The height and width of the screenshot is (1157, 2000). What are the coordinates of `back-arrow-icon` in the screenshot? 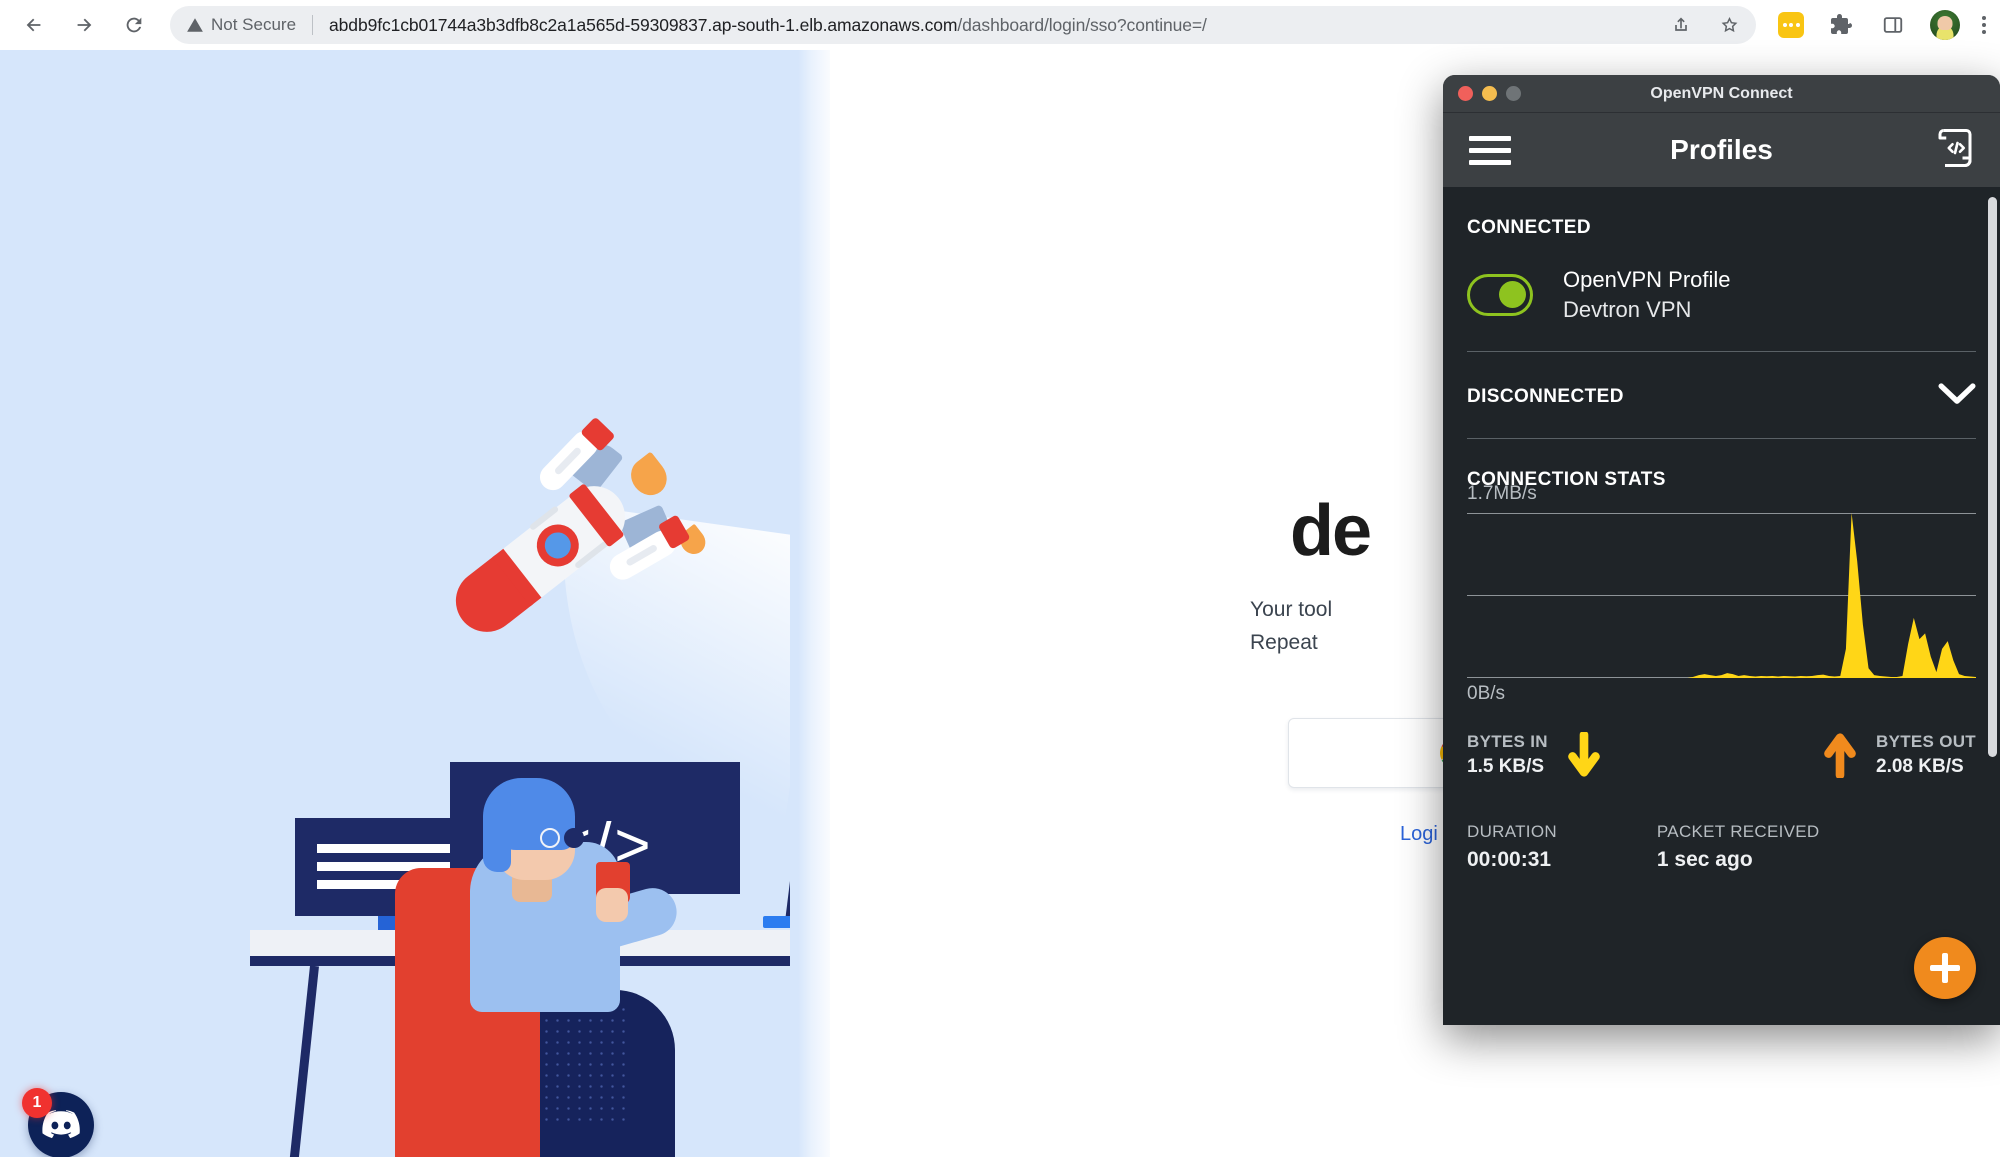 It's located at (33, 25).